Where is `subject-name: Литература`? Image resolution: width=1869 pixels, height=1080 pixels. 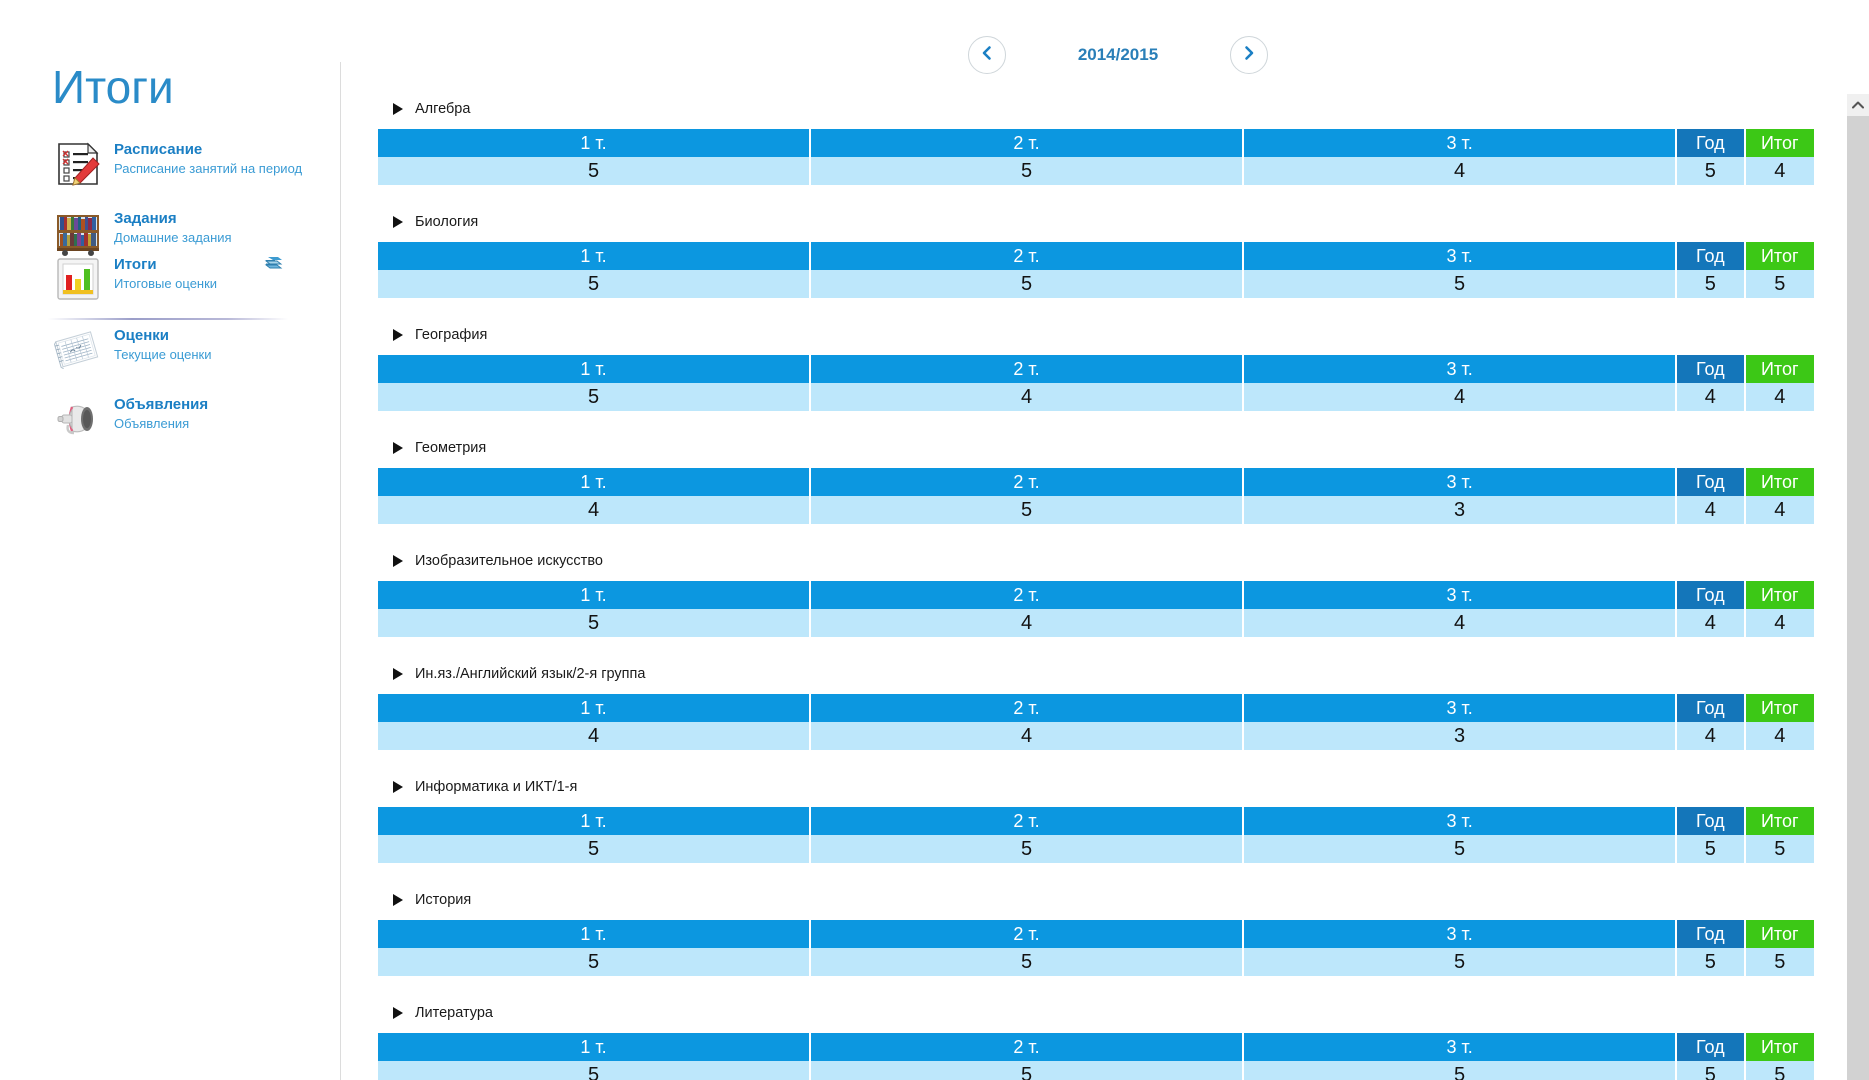 subject-name: Литература is located at coordinates (454, 1013).